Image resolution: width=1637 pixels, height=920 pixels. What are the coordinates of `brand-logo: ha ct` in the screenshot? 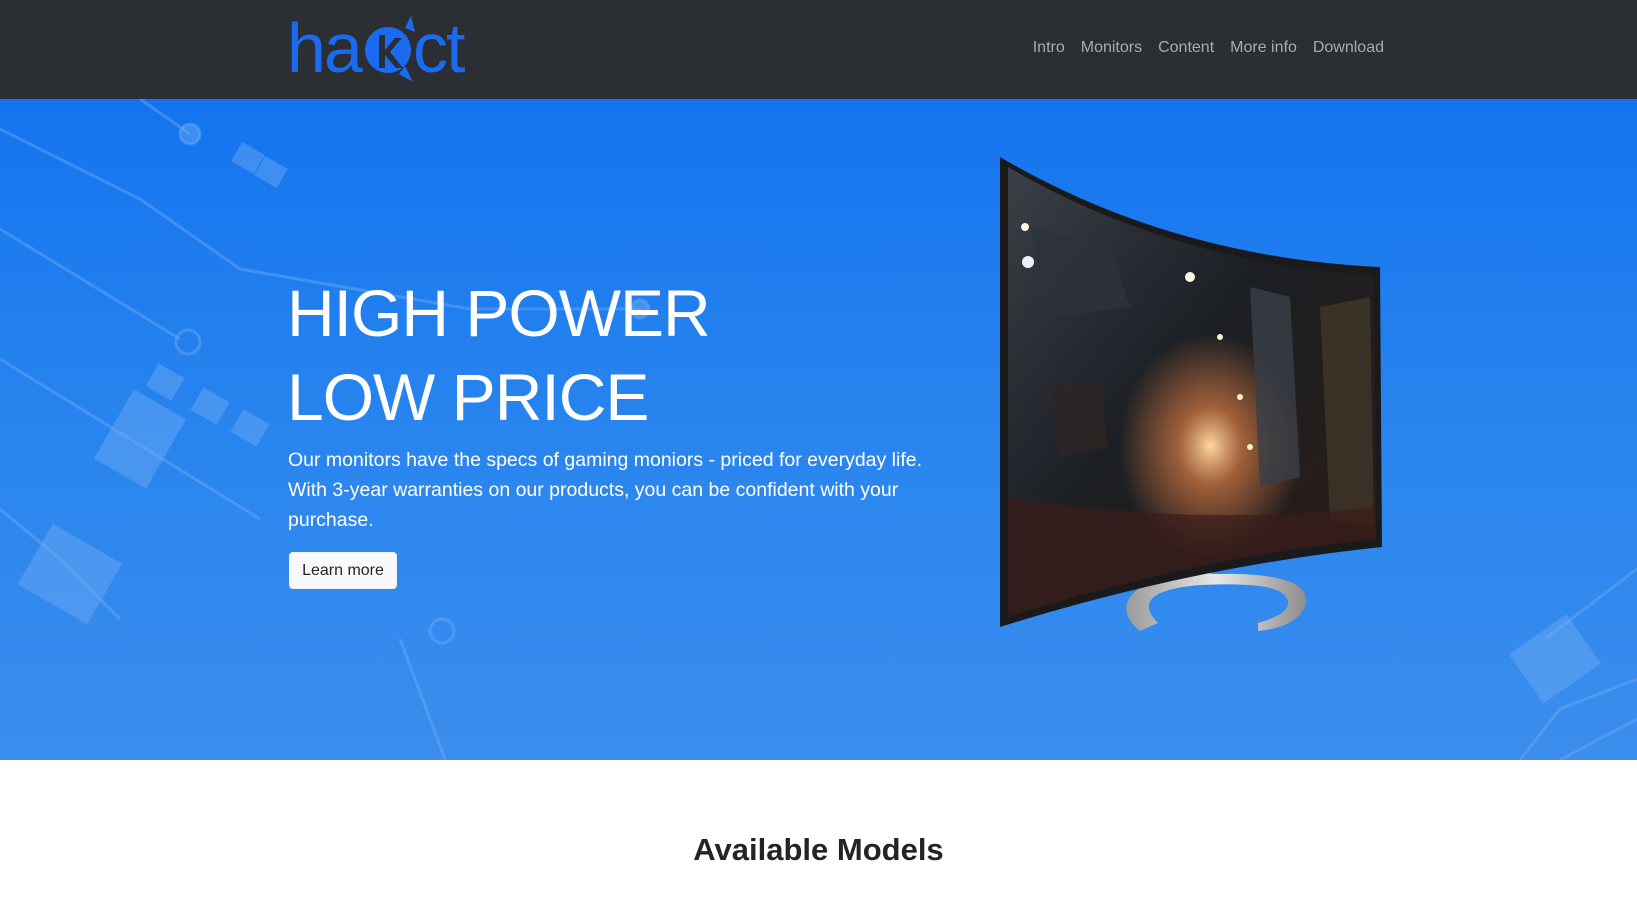 It's located at (392, 48).